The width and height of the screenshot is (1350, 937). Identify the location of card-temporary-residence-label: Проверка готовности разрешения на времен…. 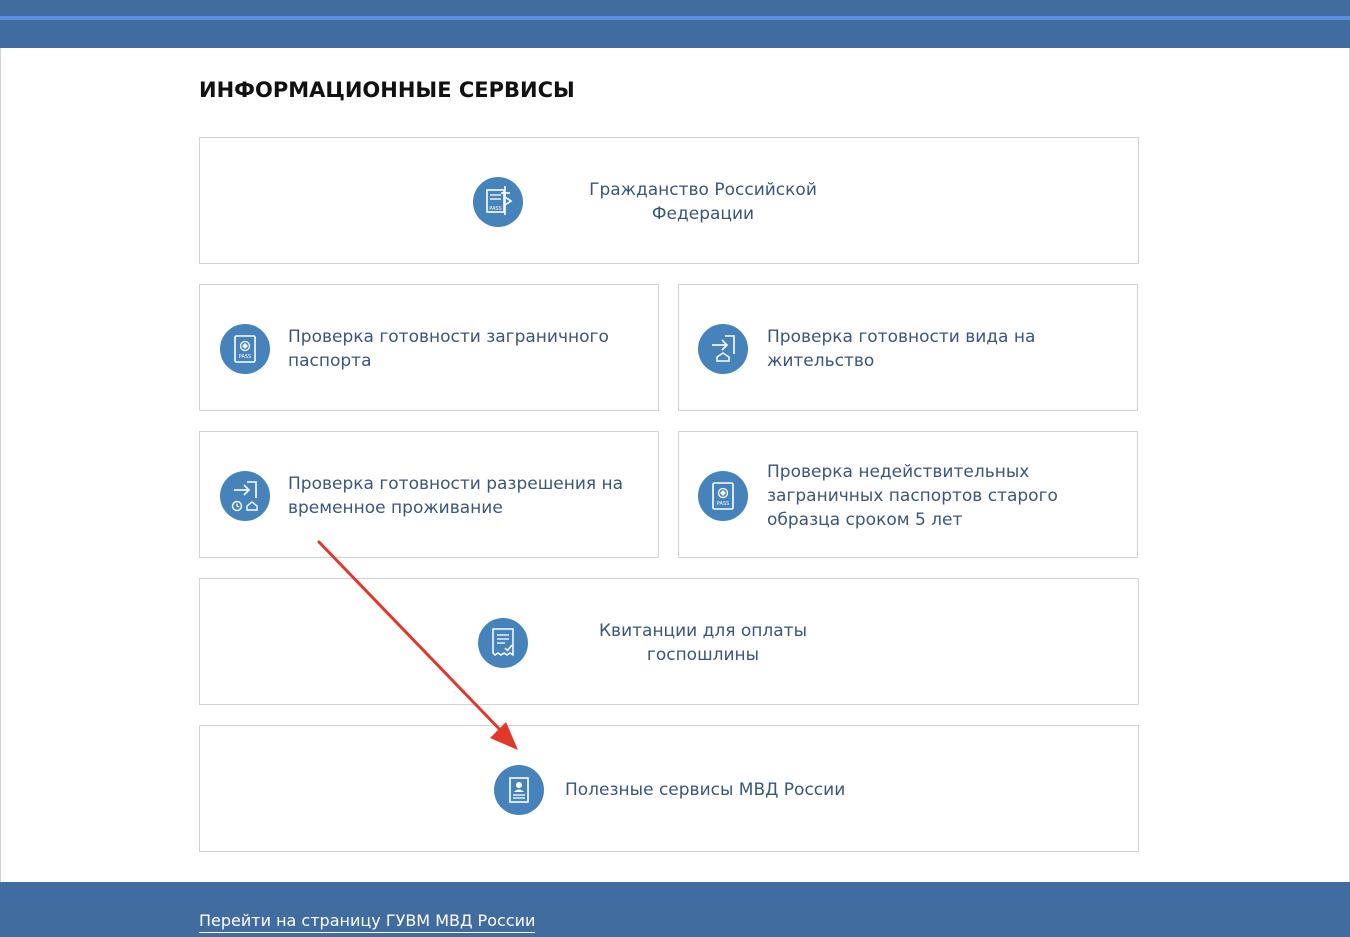
(456, 496).